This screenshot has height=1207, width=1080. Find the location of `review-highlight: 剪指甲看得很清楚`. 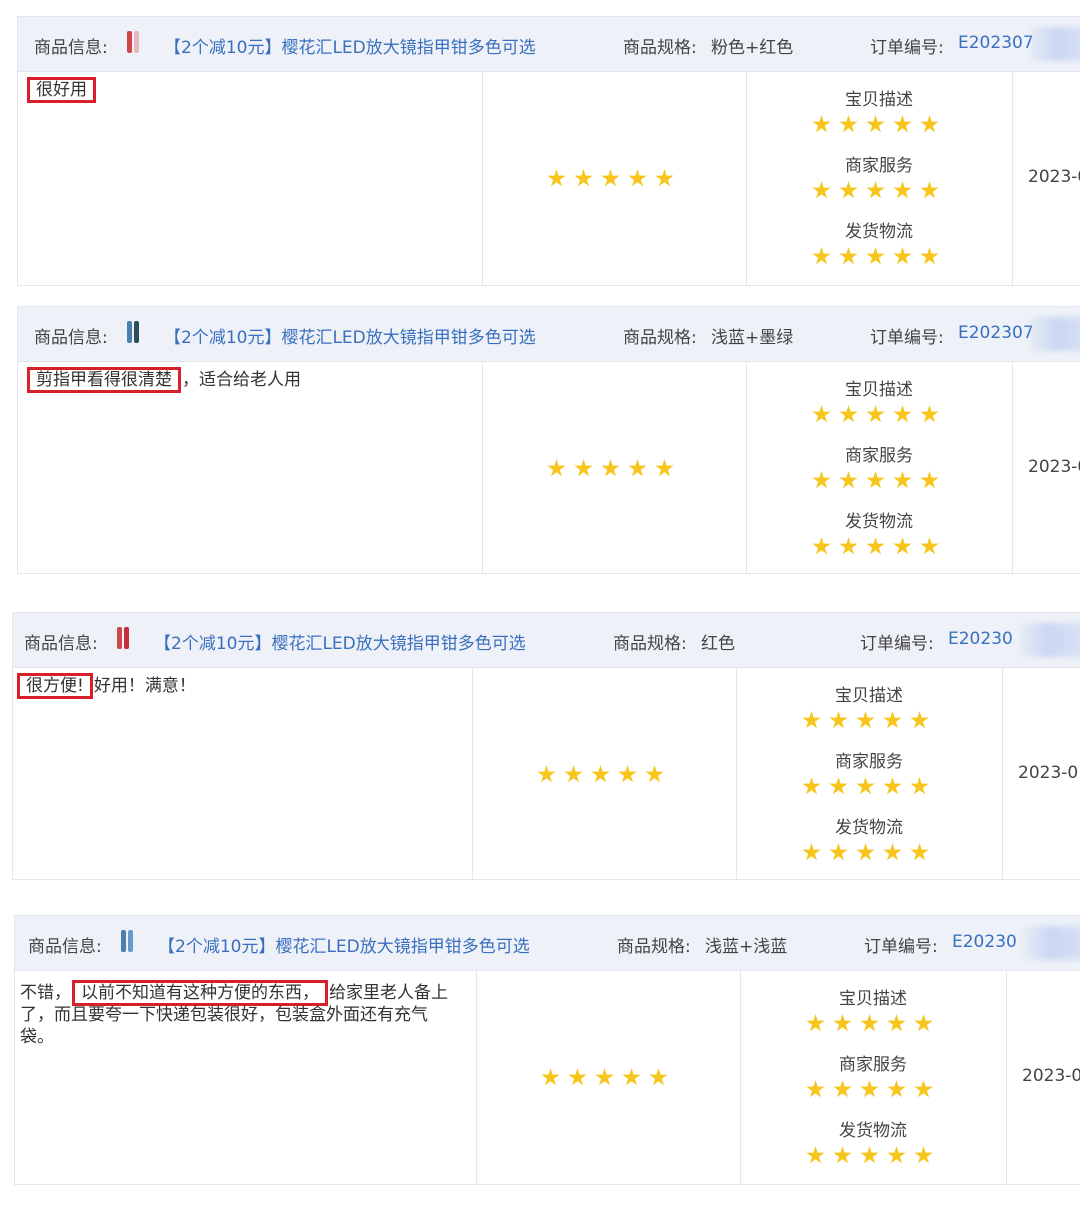

review-highlight: 剪指甲看得很清楚 is located at coordinates (104, 380).